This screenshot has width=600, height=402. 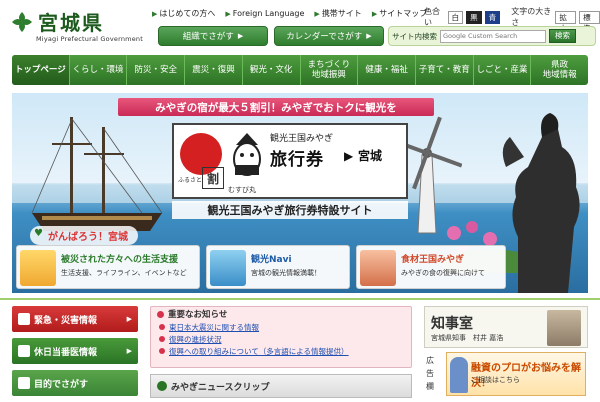 I want to click on util-link-first-time: ▶ はじめての方へ, so click(x=183, y=13).